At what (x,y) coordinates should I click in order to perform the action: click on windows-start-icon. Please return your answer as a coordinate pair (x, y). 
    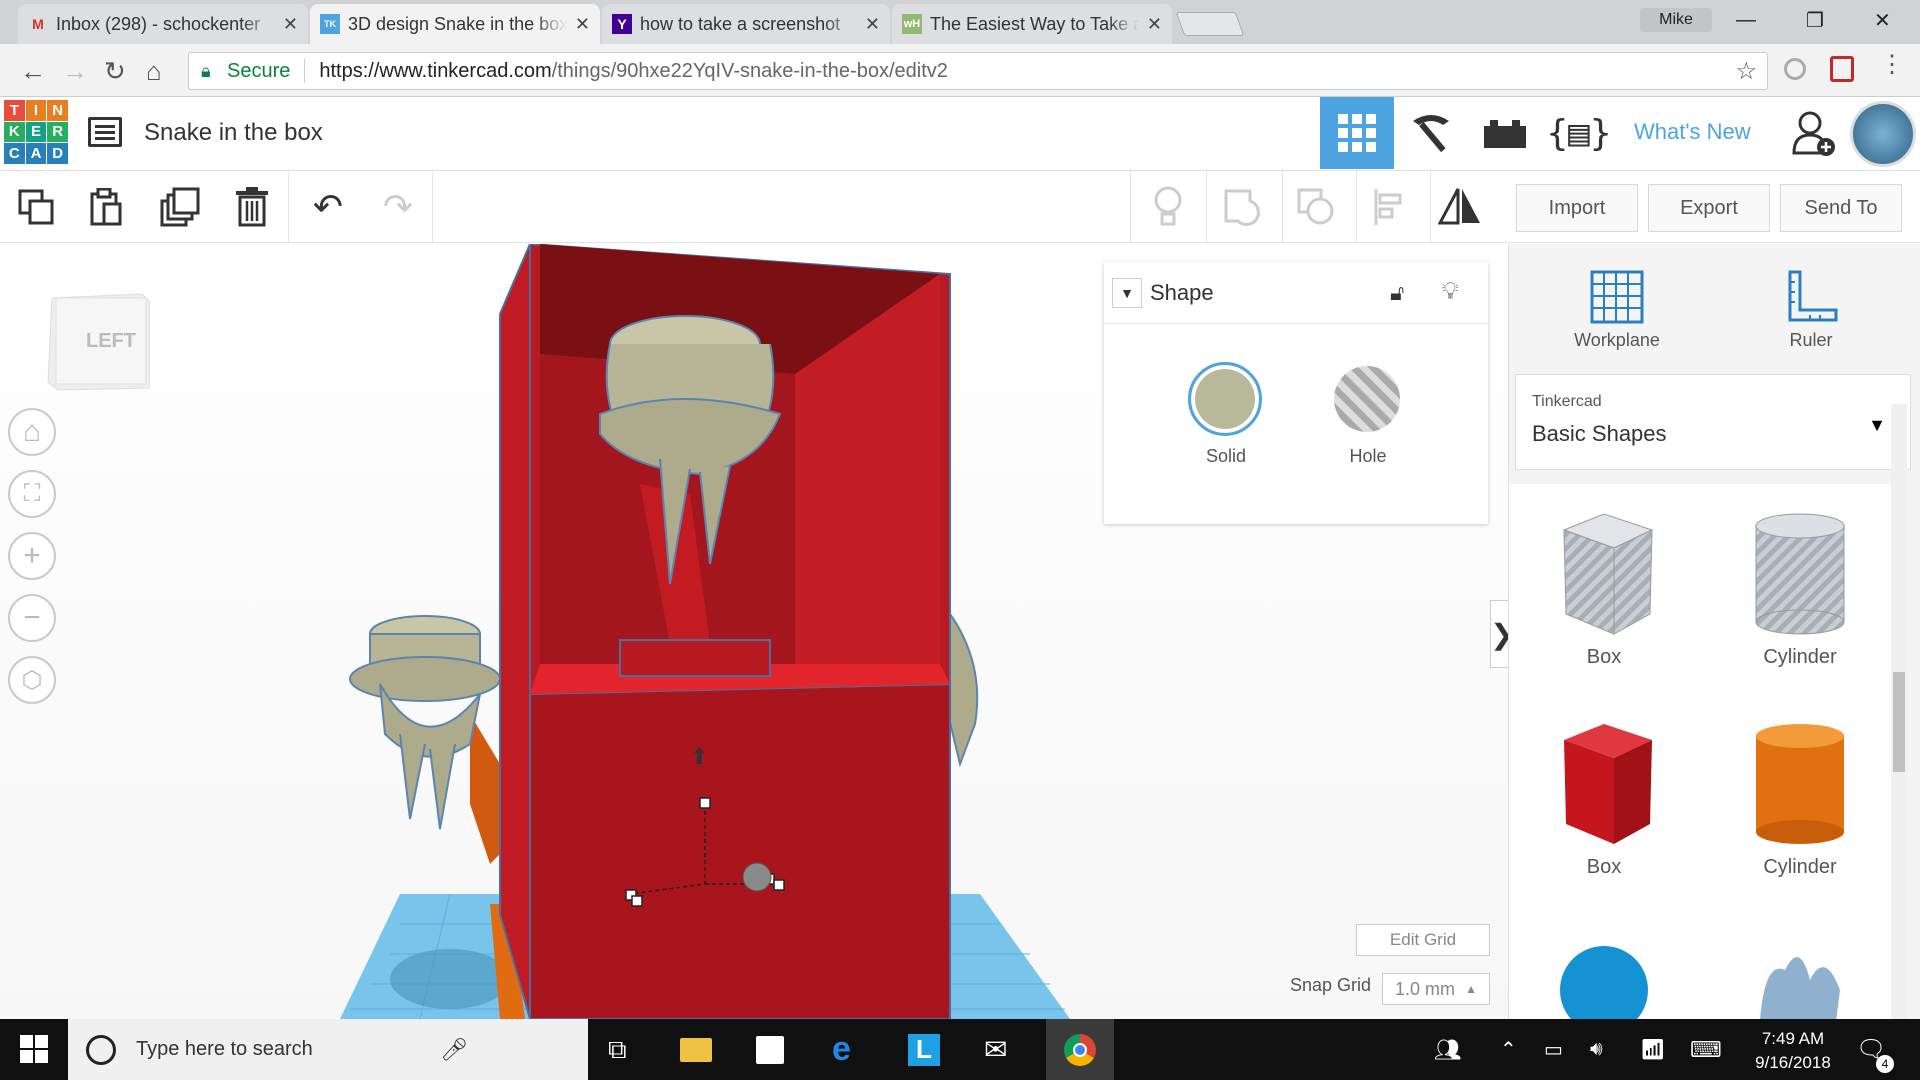
    Looking at the image, I should click on (34, 1051).